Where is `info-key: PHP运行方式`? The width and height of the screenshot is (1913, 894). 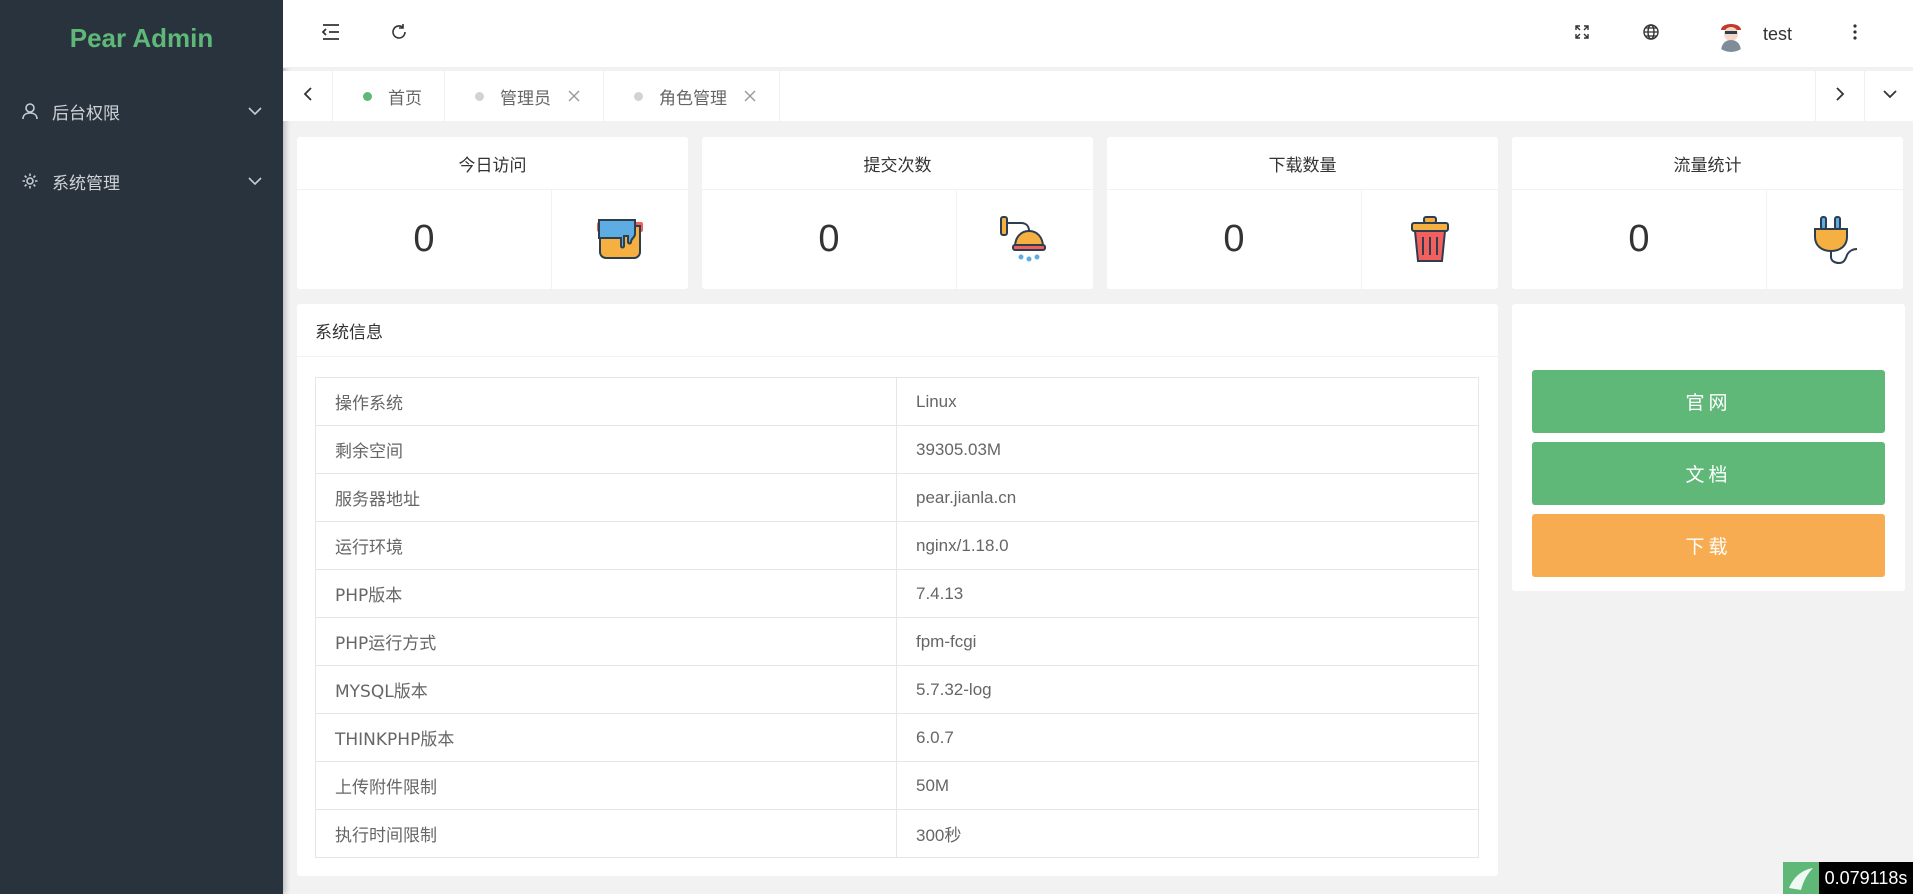 info-key: PHP运行方式 is located at coordinates (606, 641).